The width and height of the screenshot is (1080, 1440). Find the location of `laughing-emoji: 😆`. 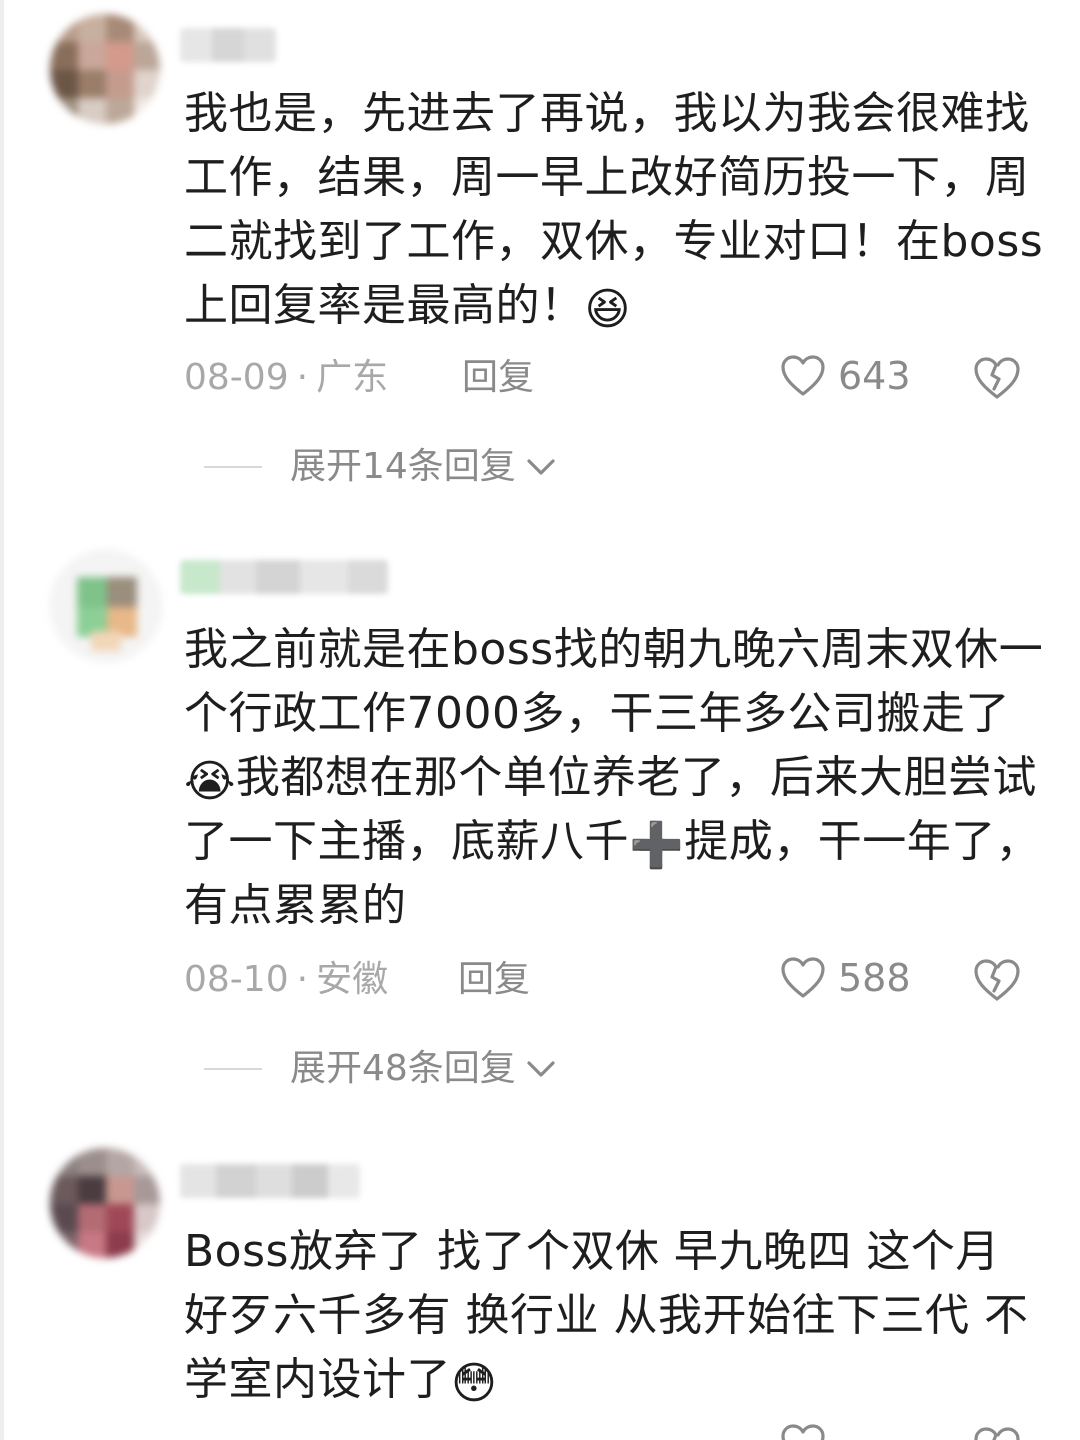

laughing-emoji: 😆 is located at coordinates (607, 309).